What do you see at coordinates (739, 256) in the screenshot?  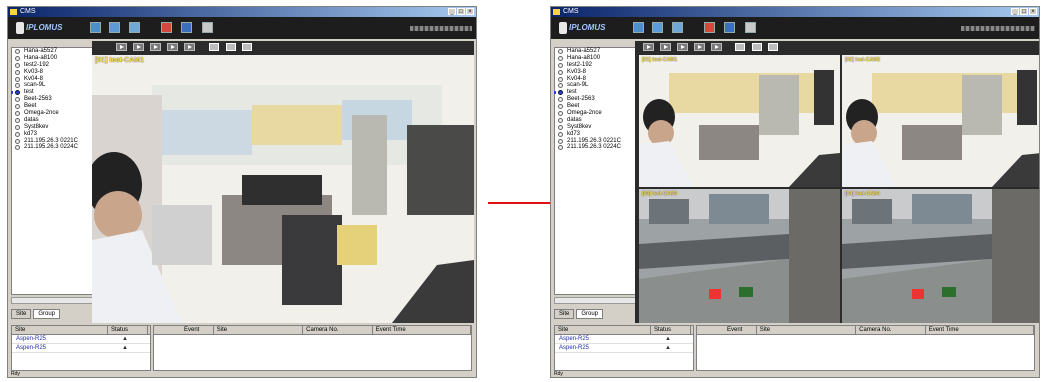 I see `camera-tile-3: [03] test-CAM3` at bounding box center [739, 256].